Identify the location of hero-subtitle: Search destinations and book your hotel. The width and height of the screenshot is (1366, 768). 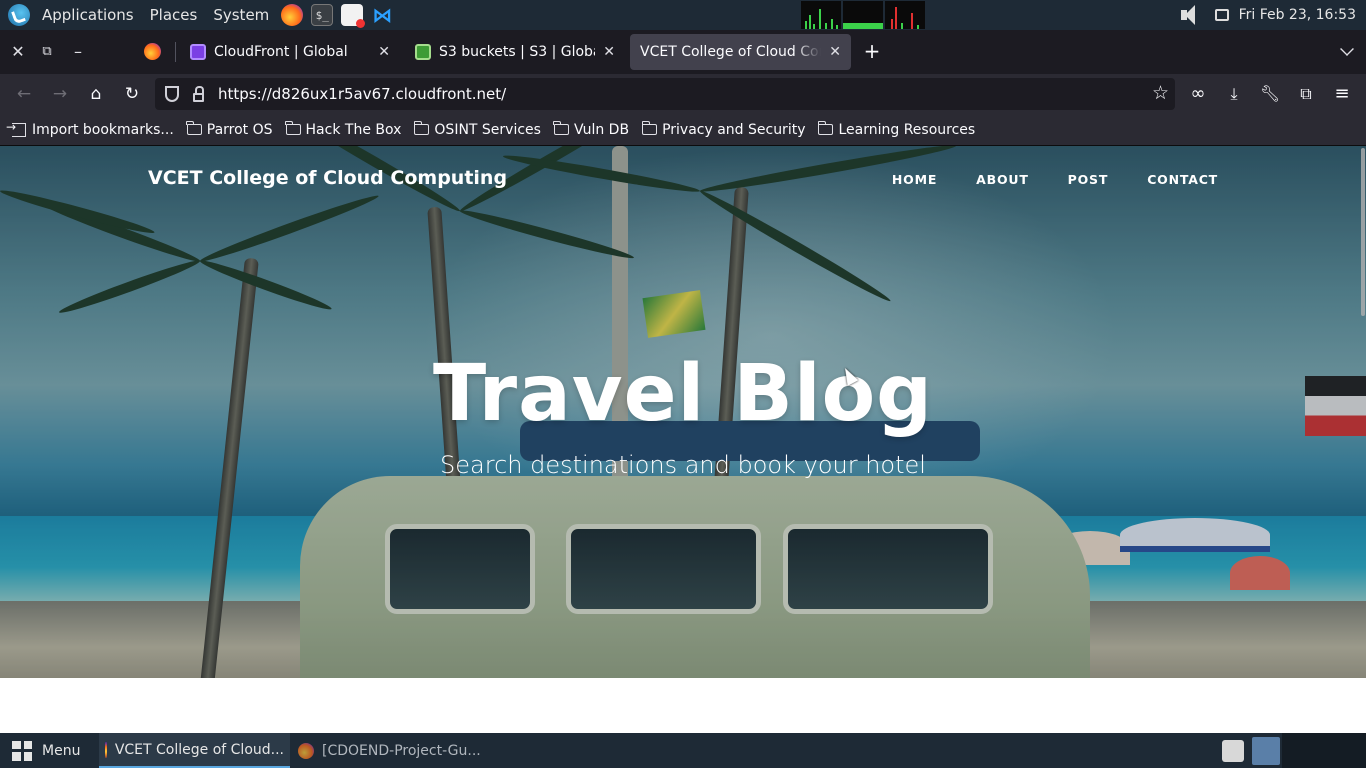
(683, 465).